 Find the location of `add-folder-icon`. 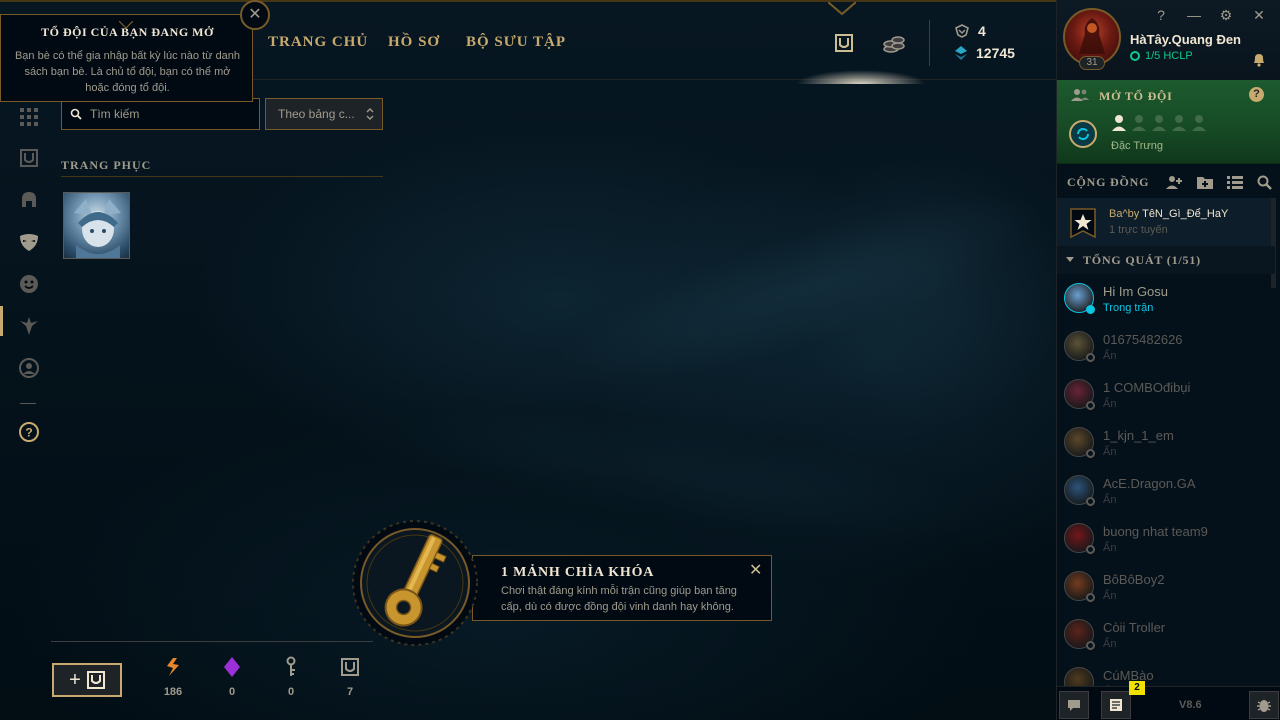

add-folder-icon is located at coordinates (1205, 182).